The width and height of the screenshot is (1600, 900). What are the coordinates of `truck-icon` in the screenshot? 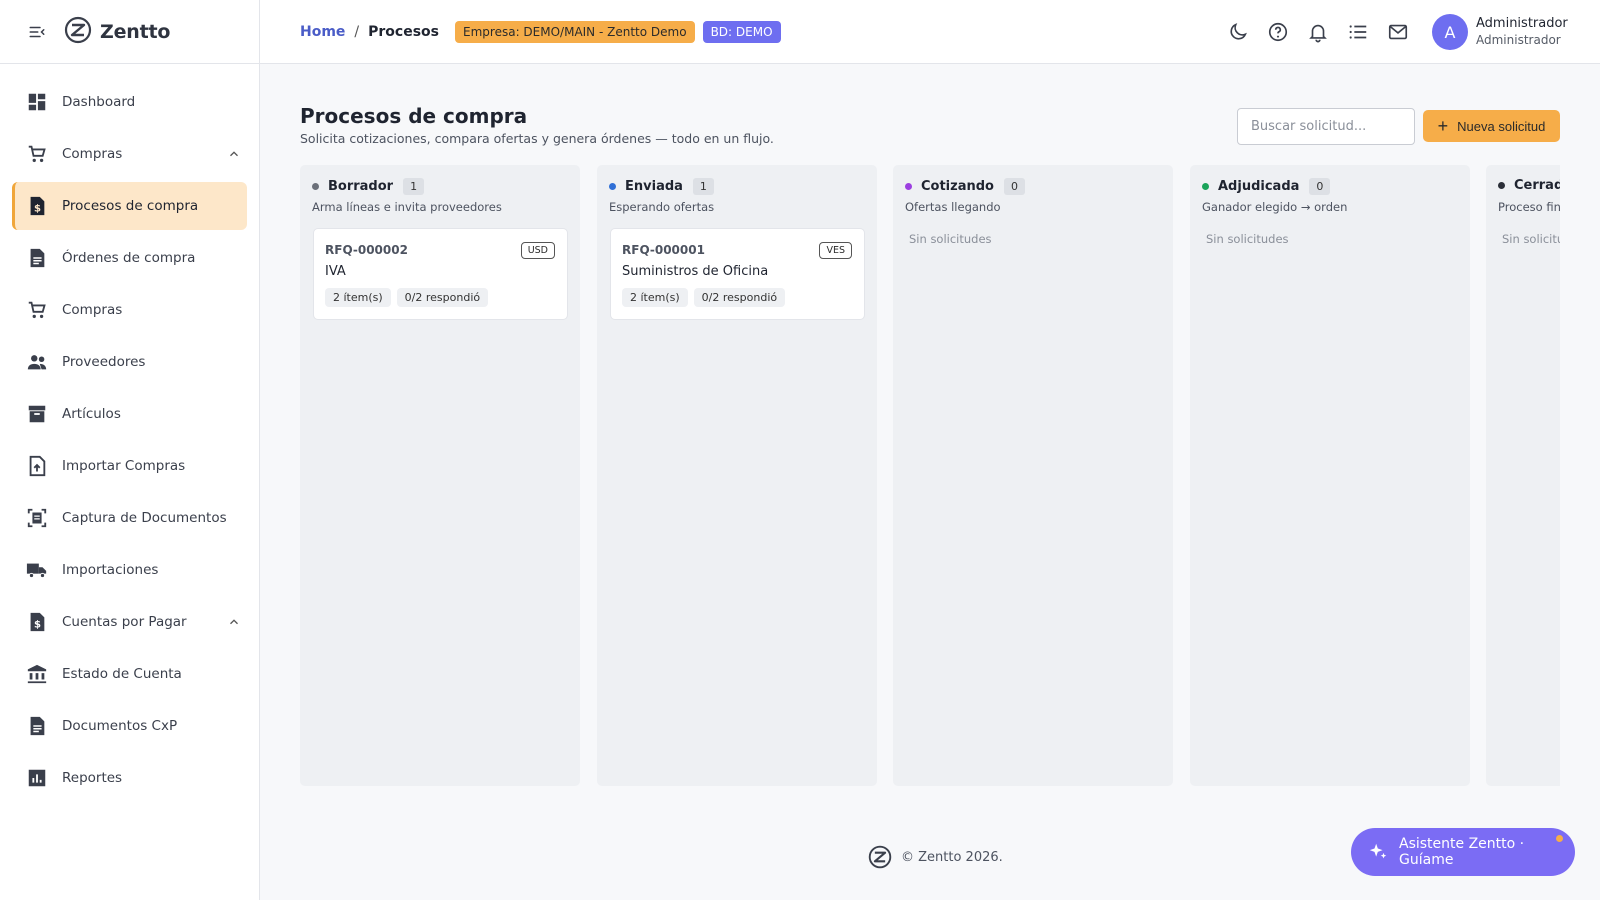 It's located at (37, 570).